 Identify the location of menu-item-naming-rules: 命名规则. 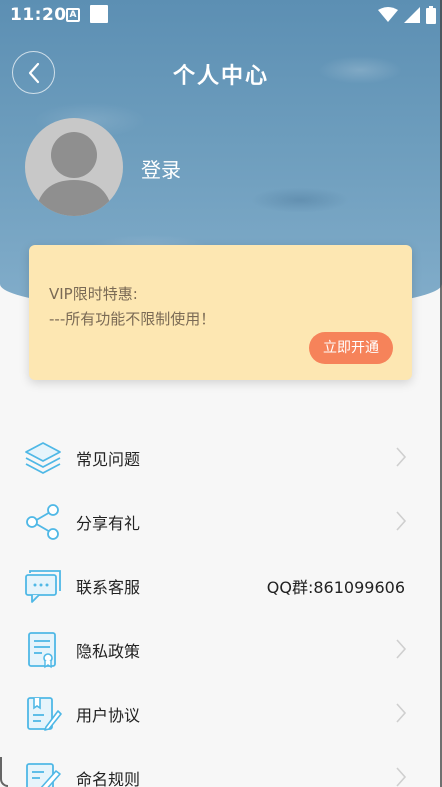
(221, 766).